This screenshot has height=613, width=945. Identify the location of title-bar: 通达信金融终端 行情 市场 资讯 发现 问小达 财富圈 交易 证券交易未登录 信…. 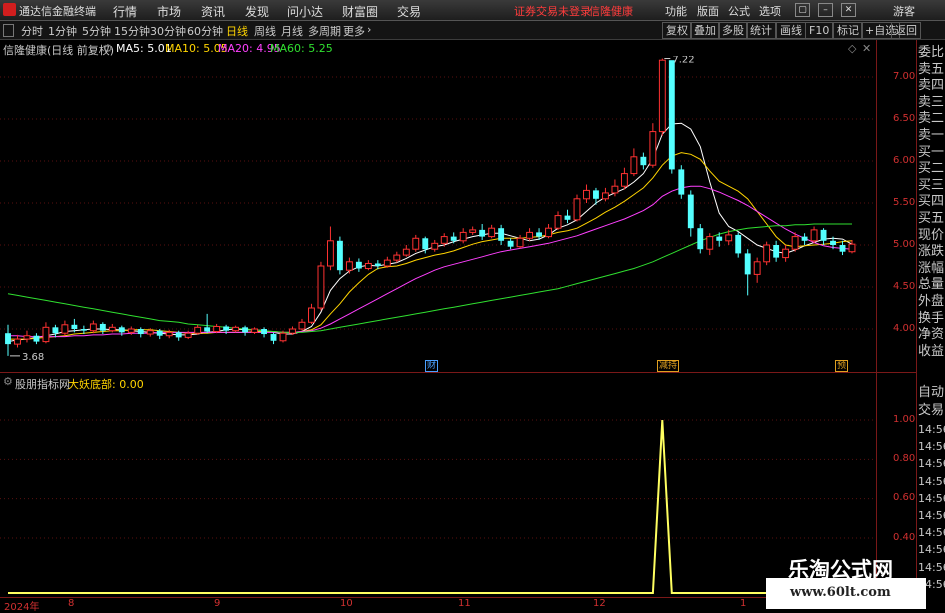
(472, 10).